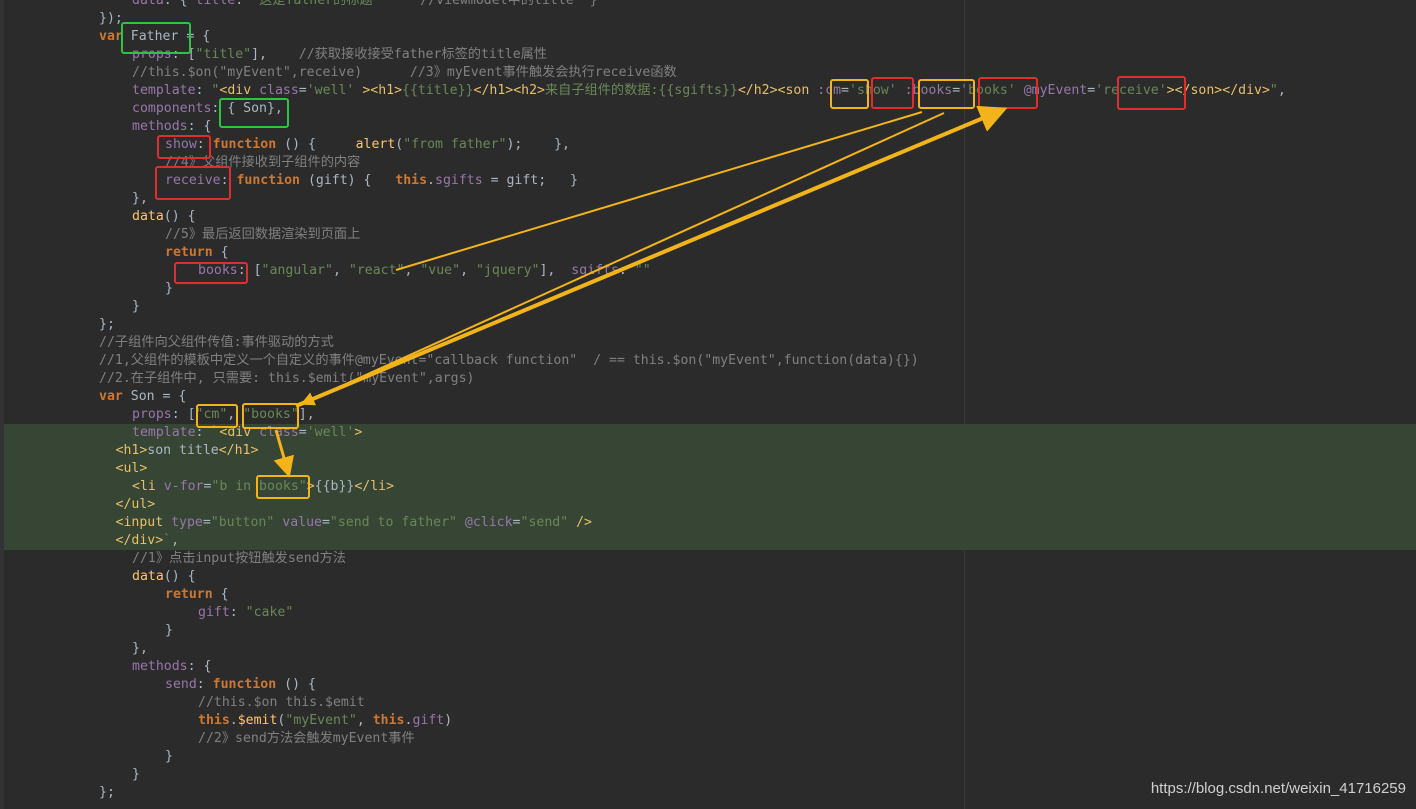 This screenshot has width=1416, height=809. I want to click on arrow-books-data-to-template, so click(659, 191).